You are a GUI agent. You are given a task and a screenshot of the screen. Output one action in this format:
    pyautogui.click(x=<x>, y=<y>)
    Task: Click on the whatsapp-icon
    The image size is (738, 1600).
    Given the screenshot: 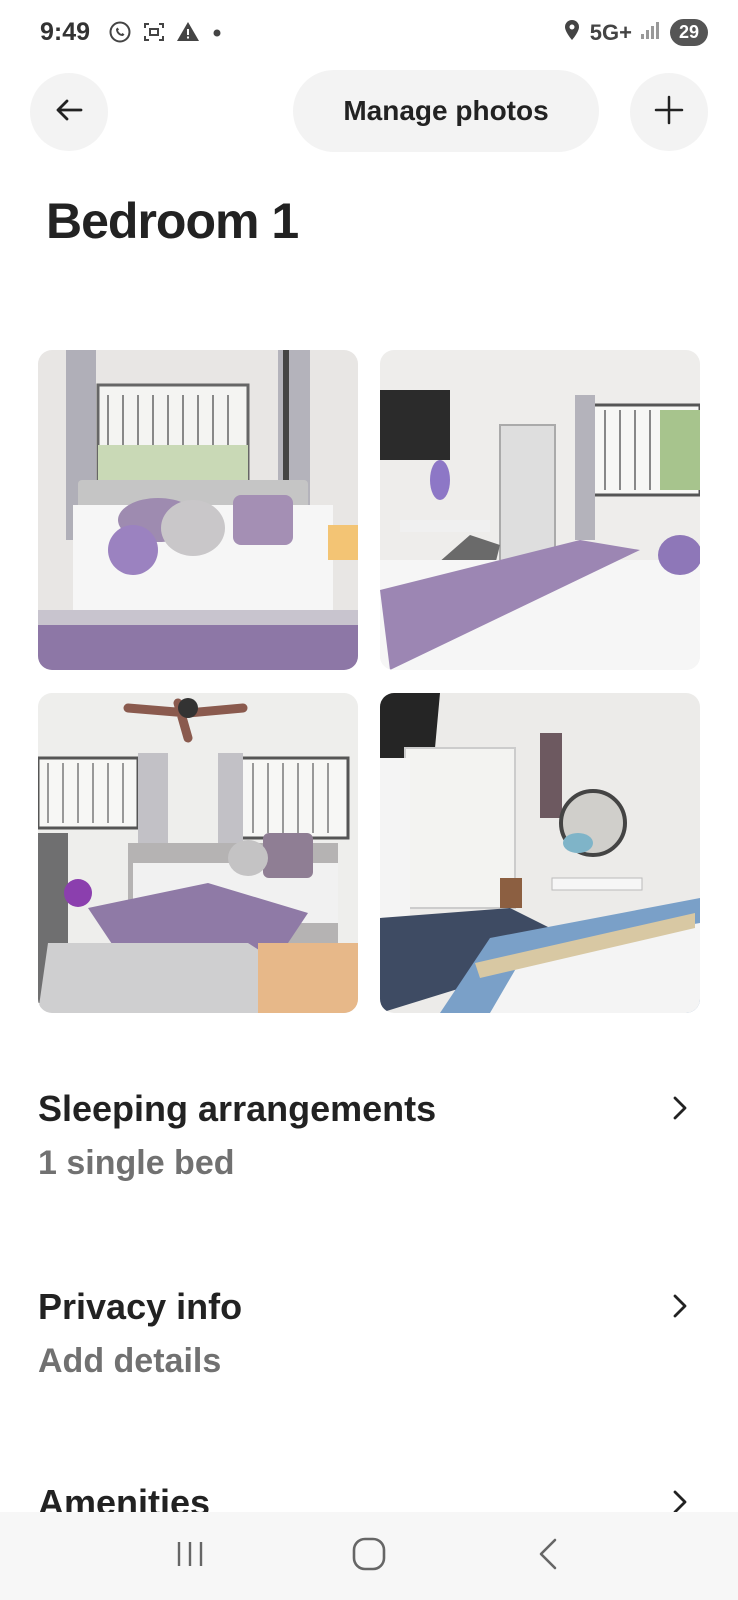 What is the action you would take?
    pyautogui.click(x=120, y=34)
    